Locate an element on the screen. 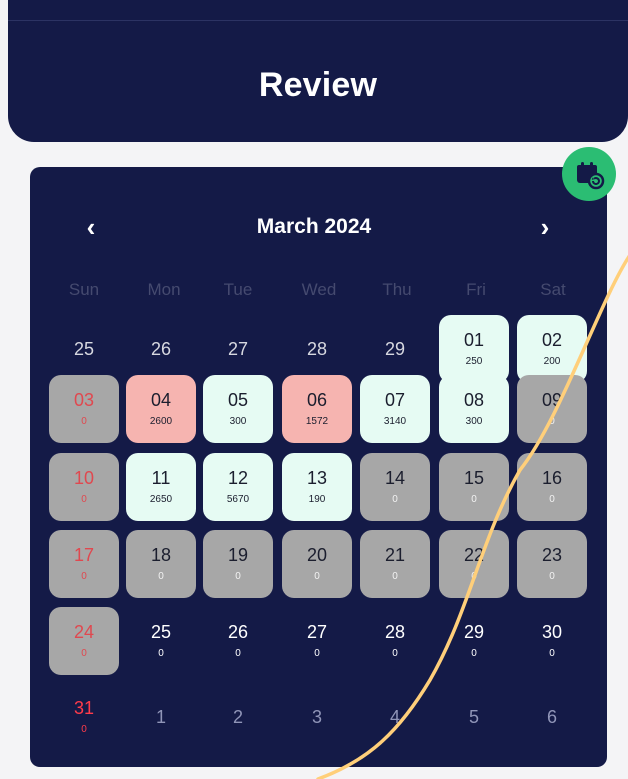 The width and height of the screenshot is (628, 779). day-count: 300 is located at coordinates (474, 421).